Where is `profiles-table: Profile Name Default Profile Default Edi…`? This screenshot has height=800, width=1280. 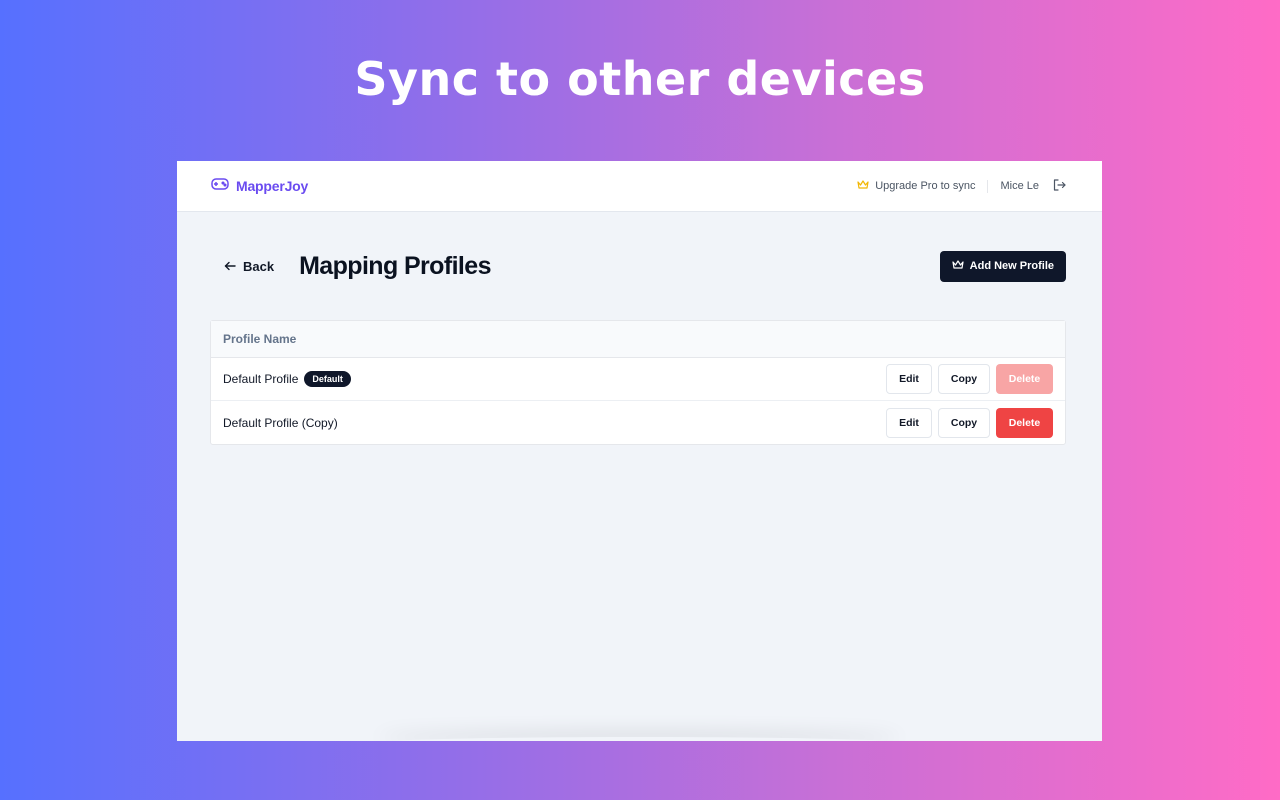
profiles-table: Profile Name Default Profile Default Edi… is located at coordinates (638, 382).